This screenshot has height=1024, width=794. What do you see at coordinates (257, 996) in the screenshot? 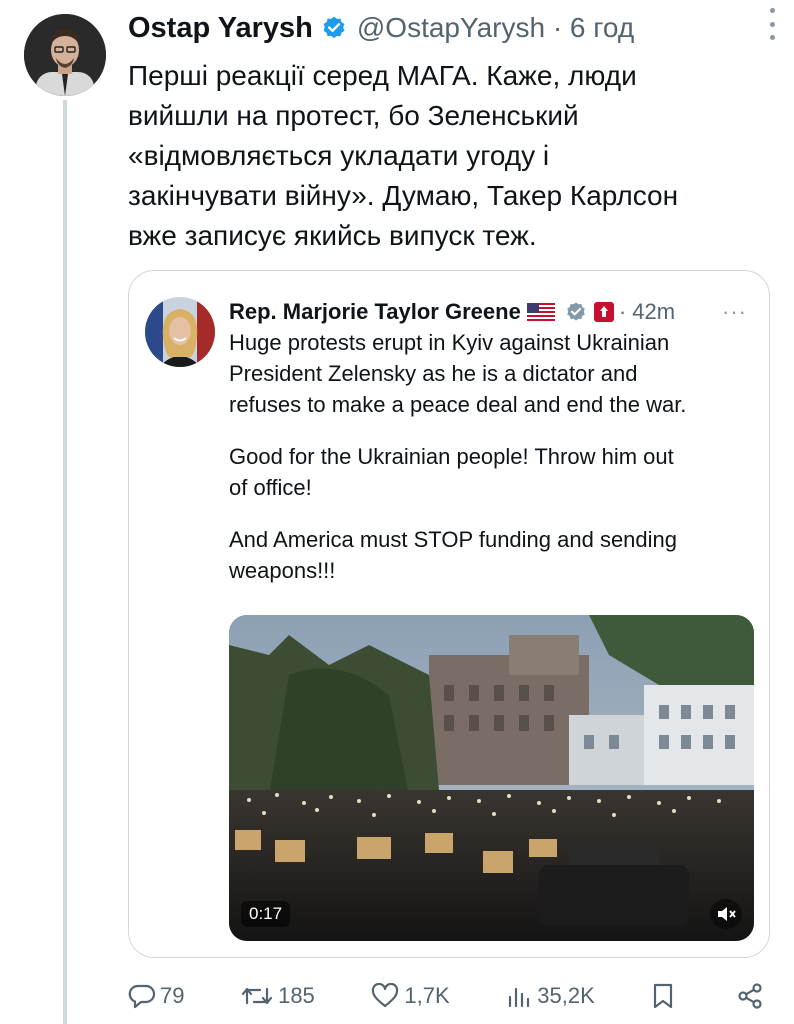
I see `repost-icon` at bounding box center [257, 996].